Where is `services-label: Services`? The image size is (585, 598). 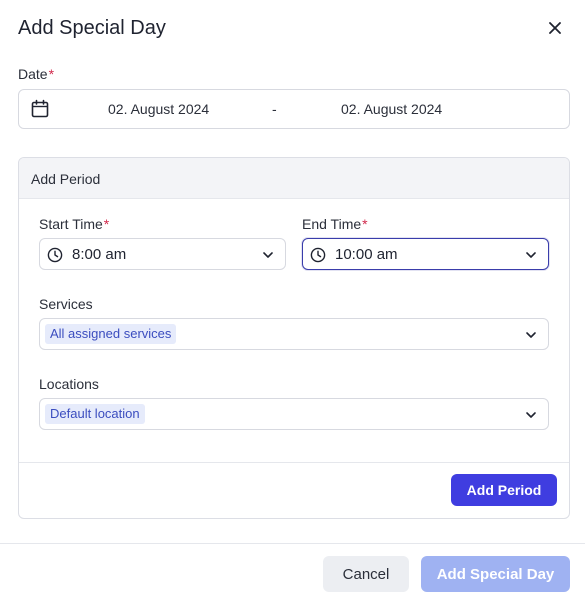 services-label: Services is located at coordinates (66, 304).